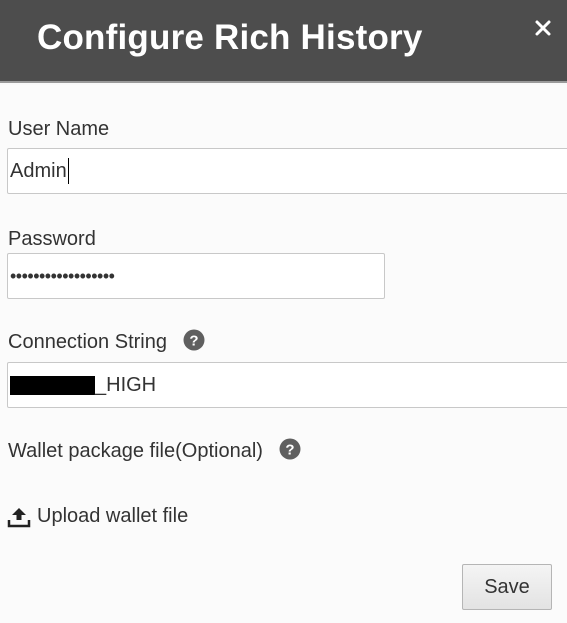 Image resolution: width=567 pixels, height=623 pixels. What do you see at coordinates (126, 384) in the screenshot?
I see `connection-string-suffix: _HIGH` at bounding box center [126, 384].